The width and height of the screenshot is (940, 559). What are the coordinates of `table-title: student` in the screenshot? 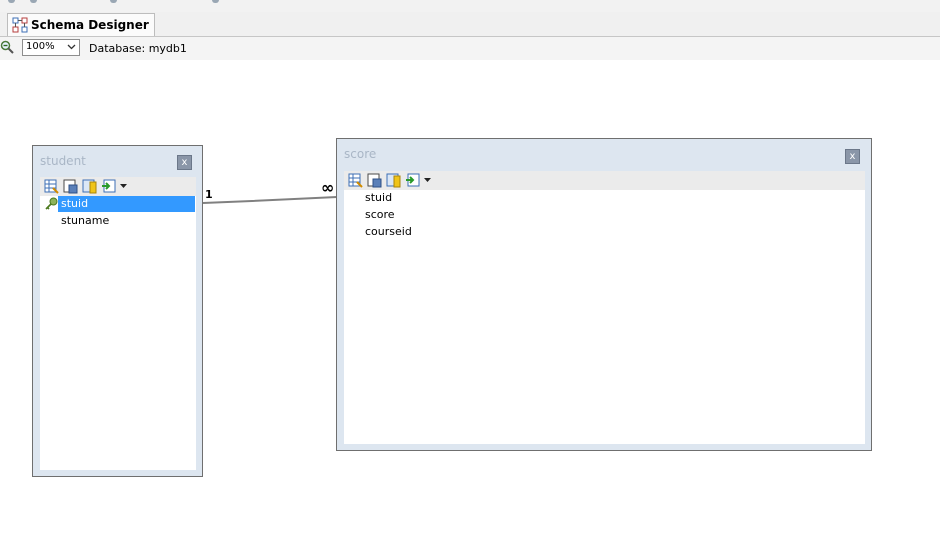 It's located at (63, 161).